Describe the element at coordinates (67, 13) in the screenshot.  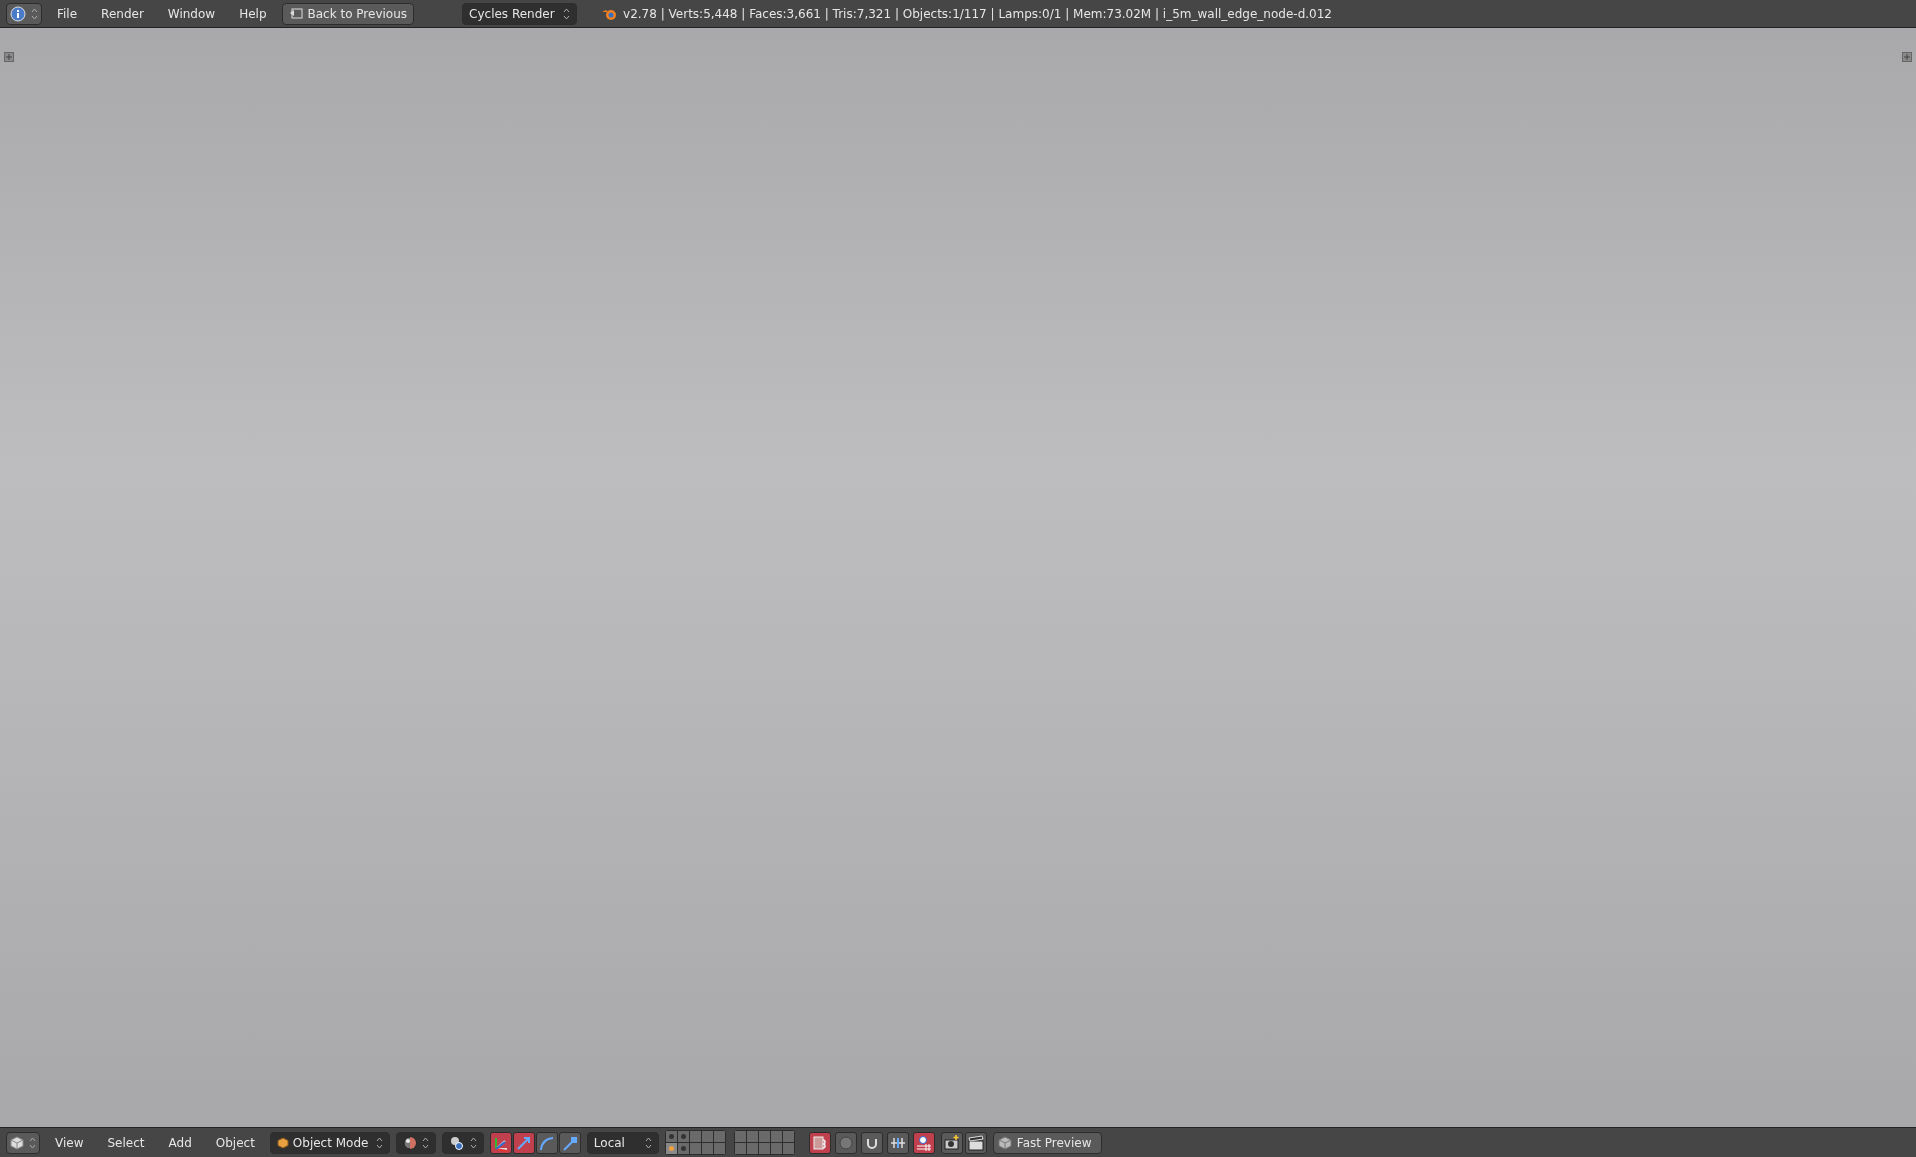
I see `menu-item: File` at that location.